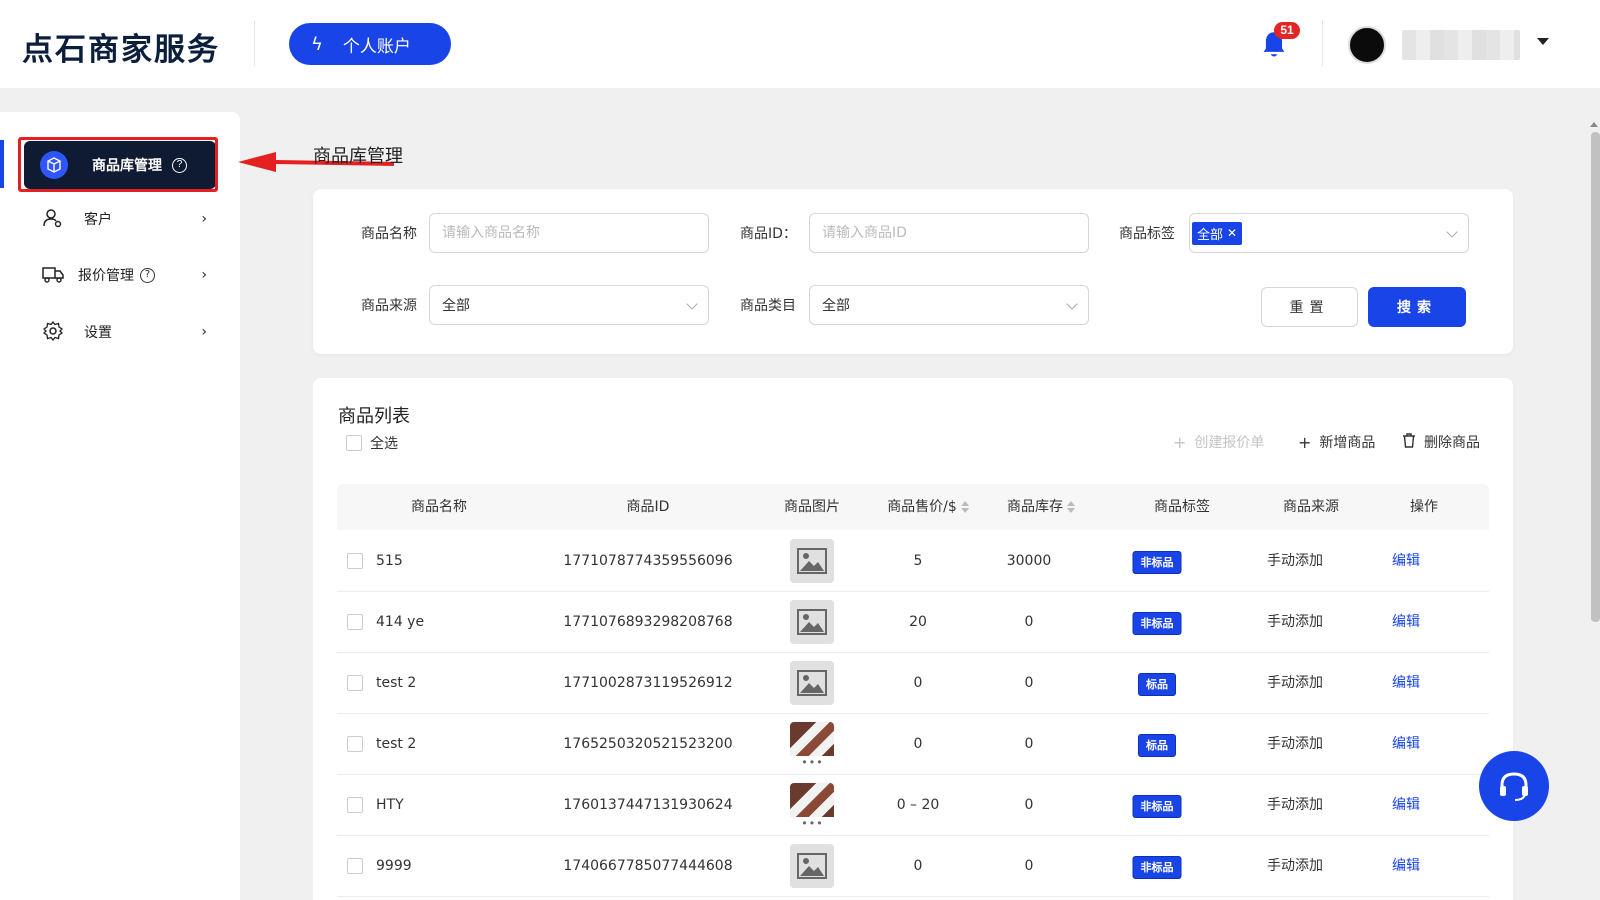 The image size is (1600, 900). I want to click on column-header-name: 商品名称, so click(439, 507).